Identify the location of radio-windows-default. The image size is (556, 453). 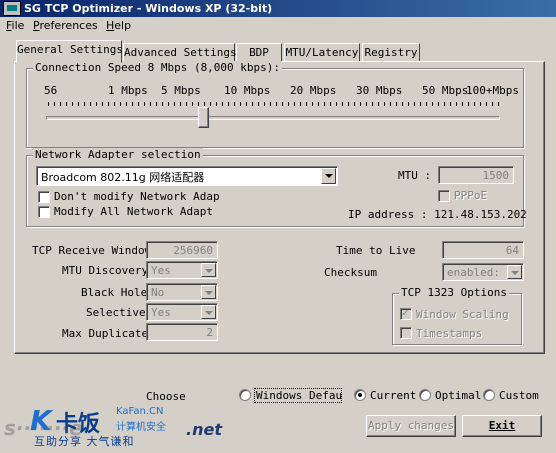
(245, 395).